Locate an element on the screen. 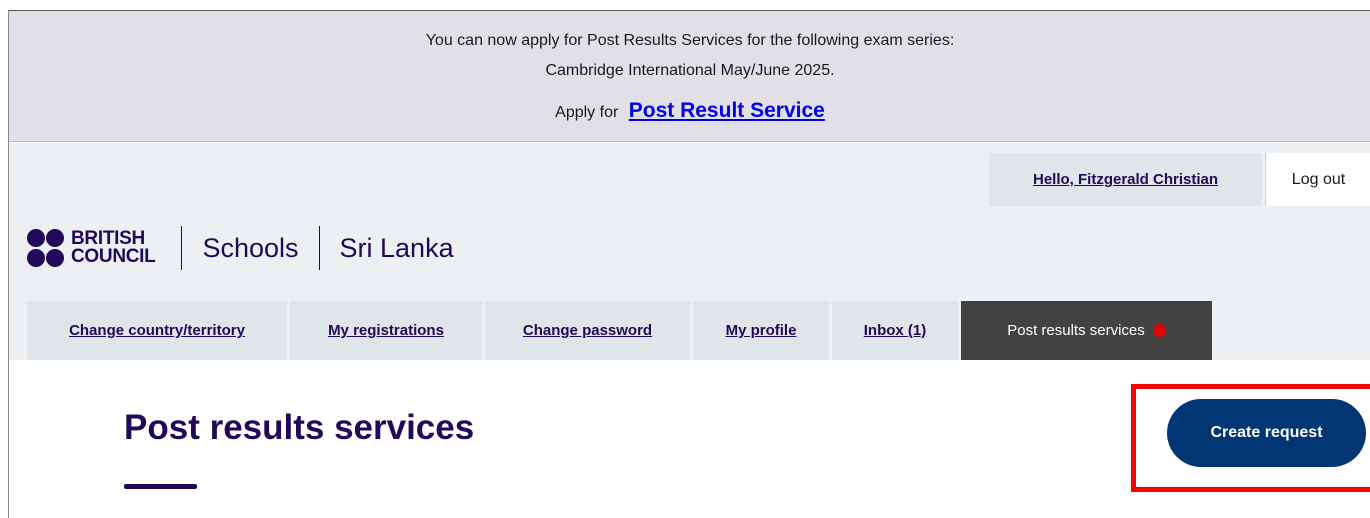 Image resolution: width=1370 pixels, height=518 pixels. british-council-logo-icon is located at coordinates (47, 248).